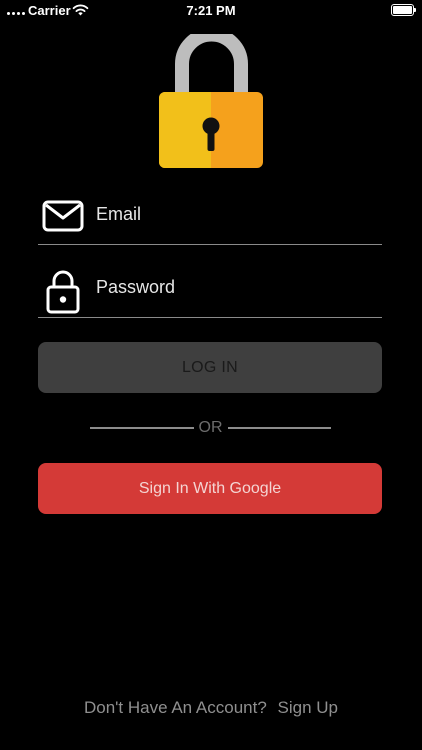  I want to click on divider-line-left, so click(142, 428).